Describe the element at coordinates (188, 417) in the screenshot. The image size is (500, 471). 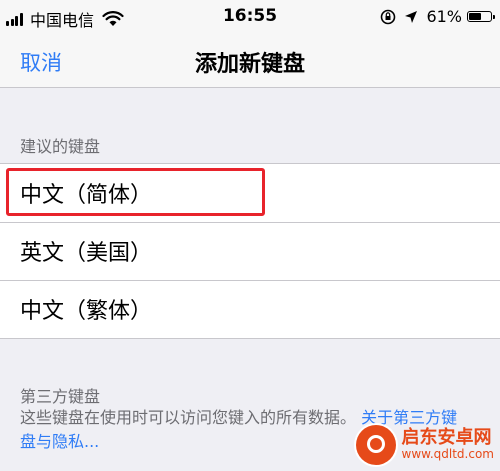
I see `third-party-description-text: 这些键盘在使用时可以访问您键入的所有数据。` at that location.